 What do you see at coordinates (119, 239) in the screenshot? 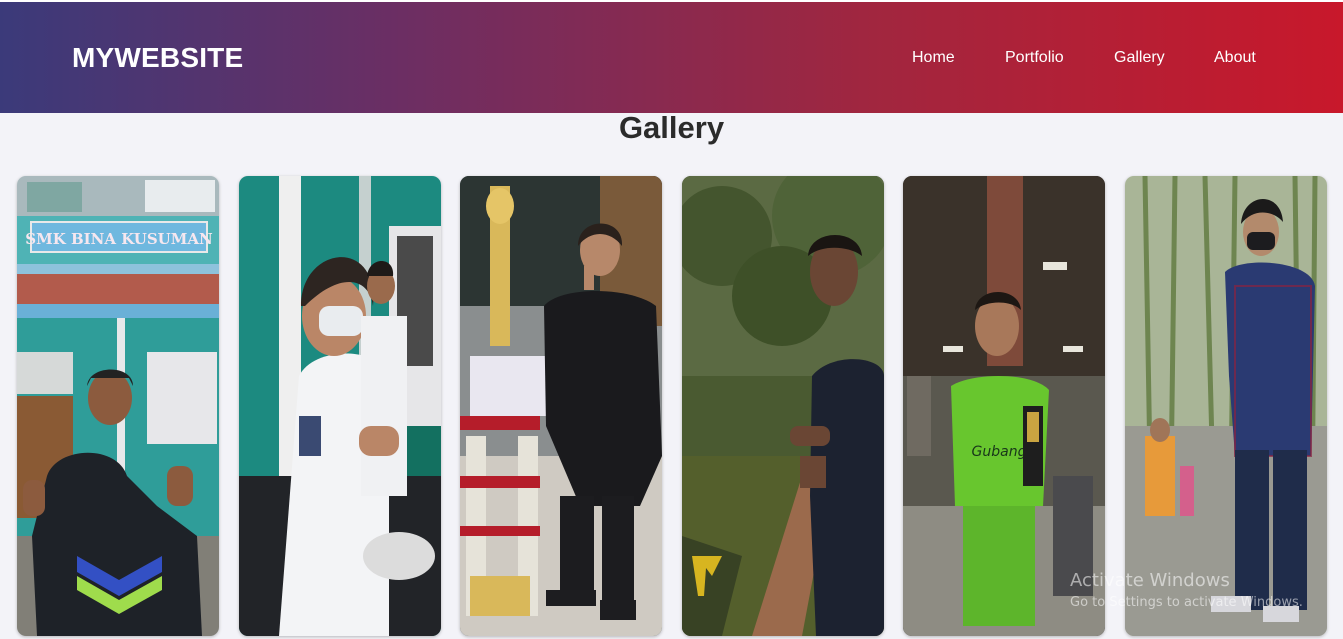
I see `school-sign-text: SMK BINA KUSUMAN` at bounding box center [119, 239].